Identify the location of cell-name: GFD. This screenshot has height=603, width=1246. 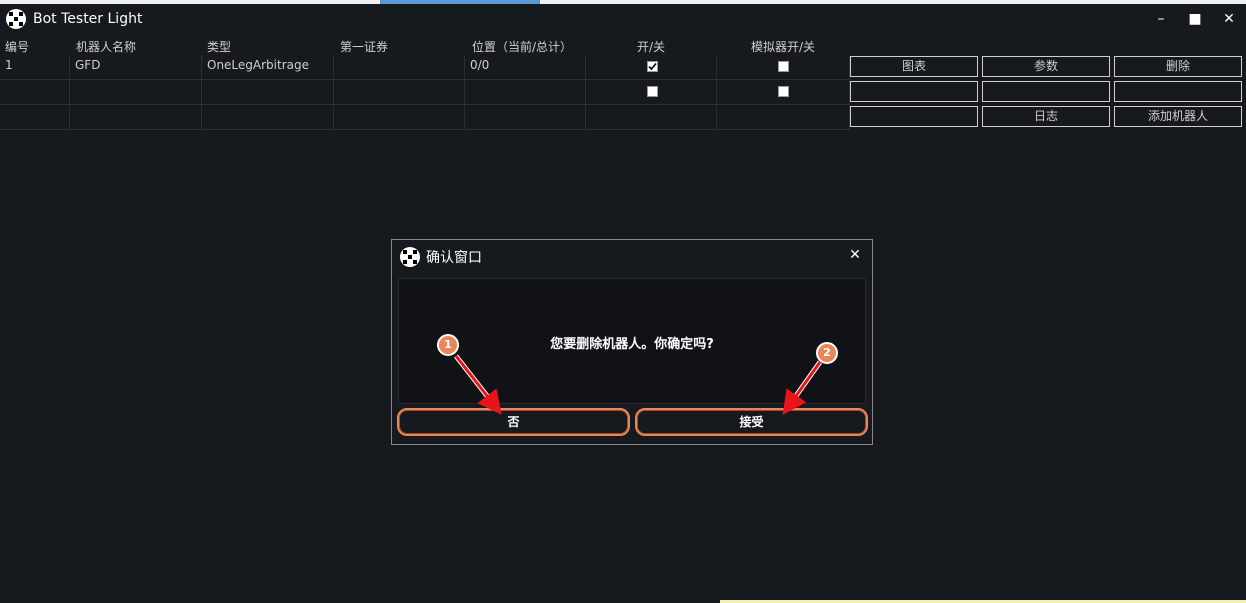
(136, 67).